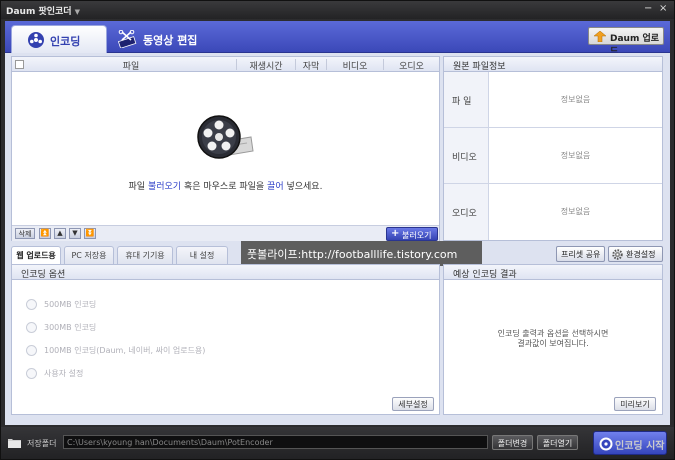  I want to click on preset-share-button: 프리셋 공유, so click(580, 254).